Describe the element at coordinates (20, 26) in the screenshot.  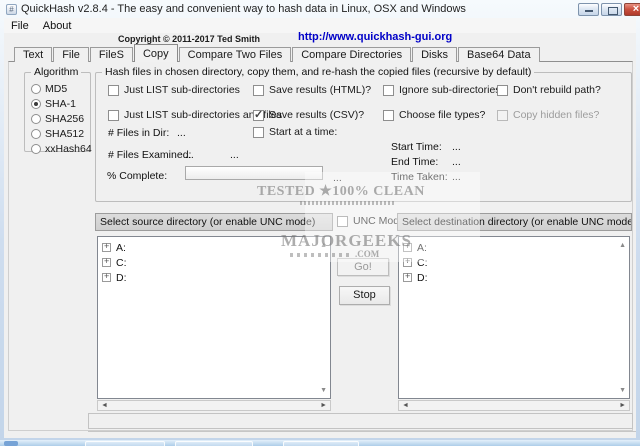
I see `menu-file: File` at that location.